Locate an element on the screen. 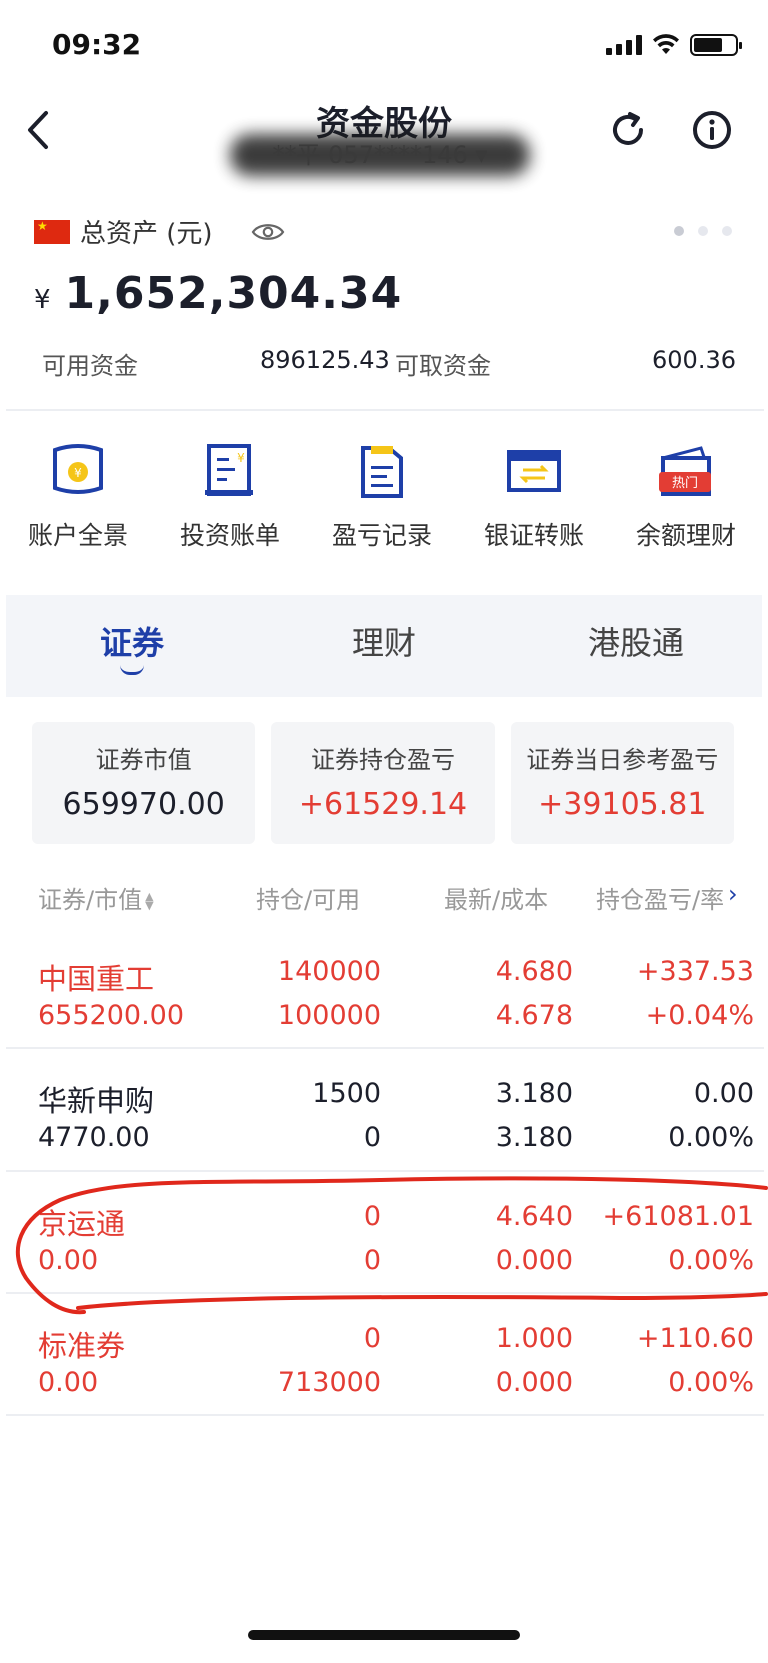 The width and height of the screenshot is (768, 1663). position-pnl: +110.60 is located at coordinates (695, 1338).